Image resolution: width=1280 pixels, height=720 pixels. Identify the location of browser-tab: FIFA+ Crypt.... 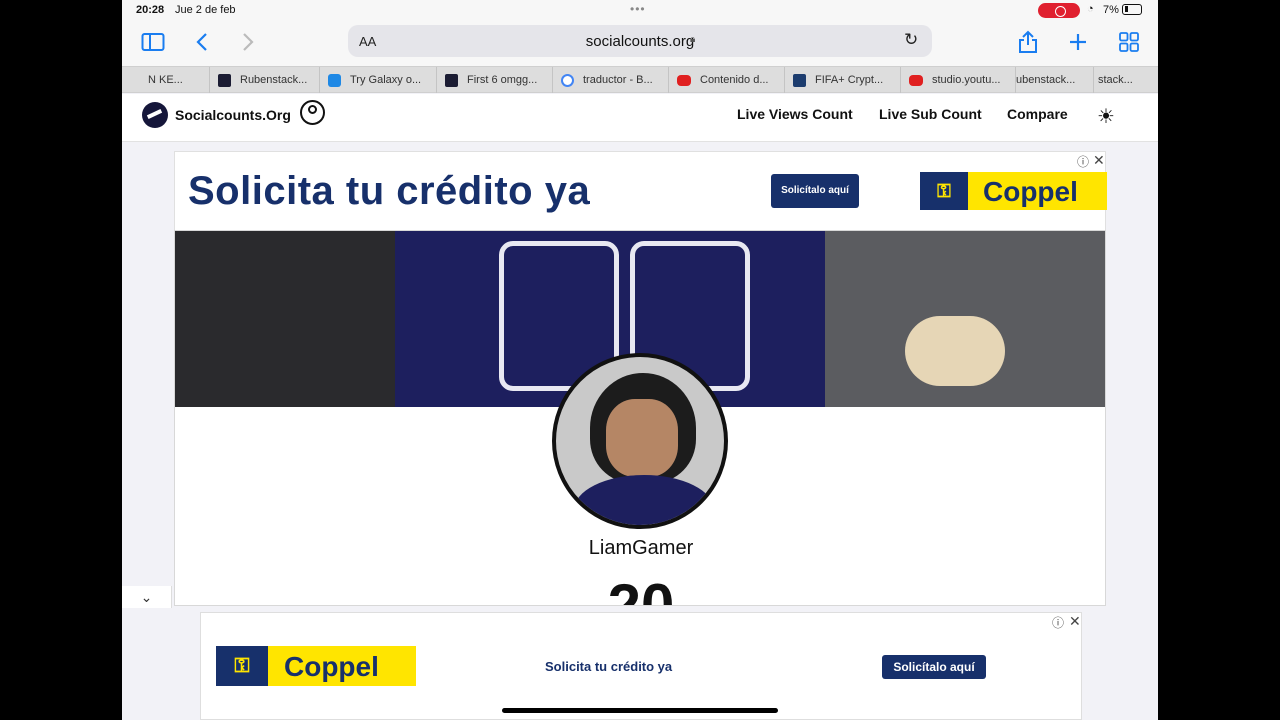
(843, 80).